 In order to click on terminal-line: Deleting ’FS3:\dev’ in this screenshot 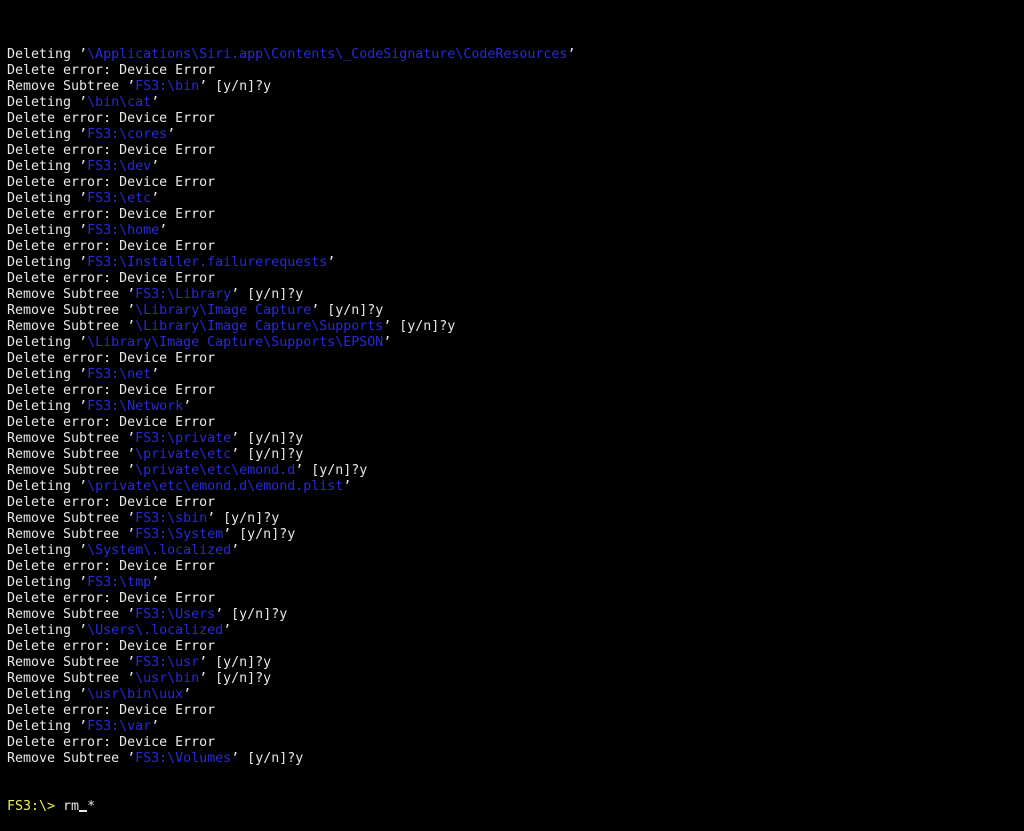, I will do `click(515, 167)`.